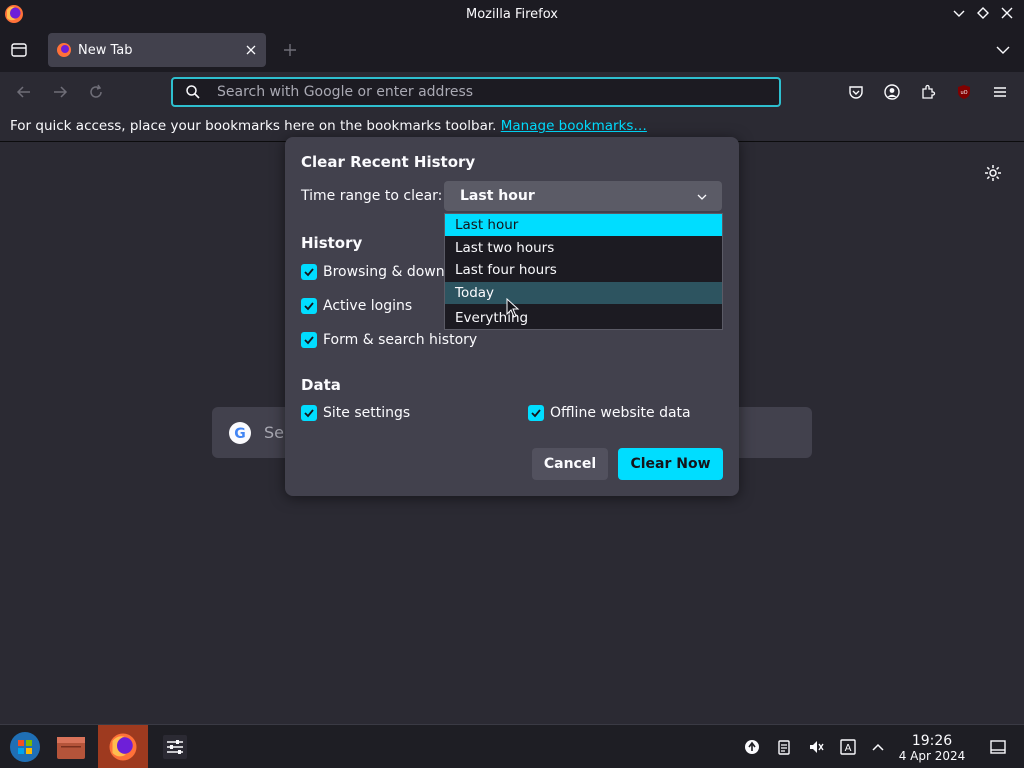  I want to click on maximize-button, so click(983, 13).